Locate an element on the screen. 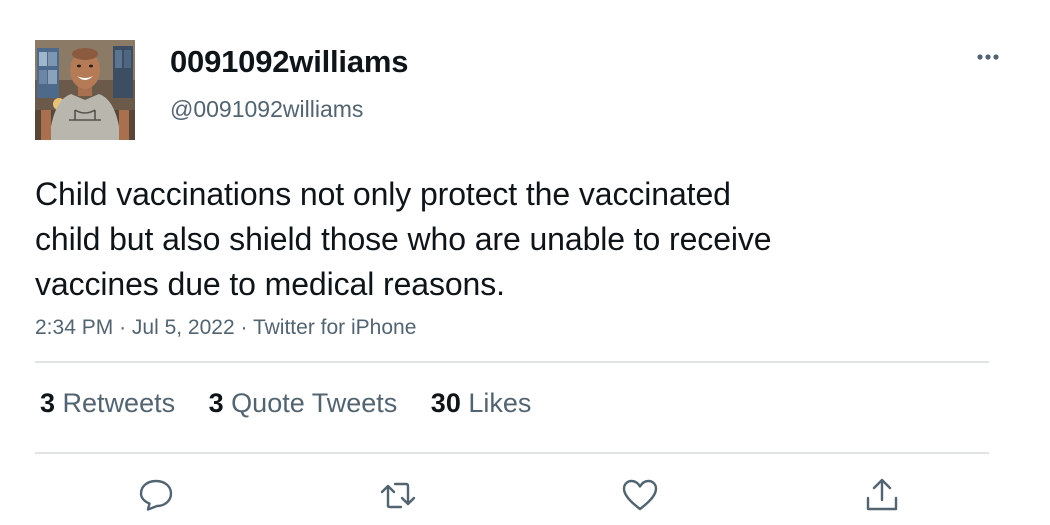 The image size is (1050, 525). more-options-button is located at coordinates (988, 57).